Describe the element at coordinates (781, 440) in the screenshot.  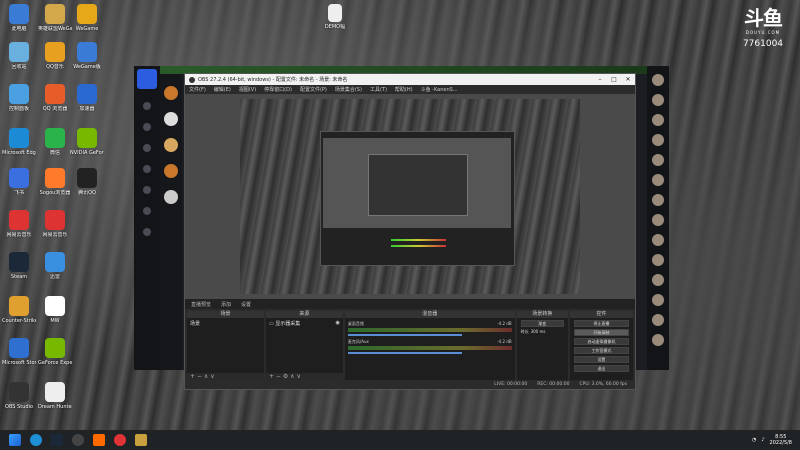
I see `clock: 8:55 2022/5/8` at that location.